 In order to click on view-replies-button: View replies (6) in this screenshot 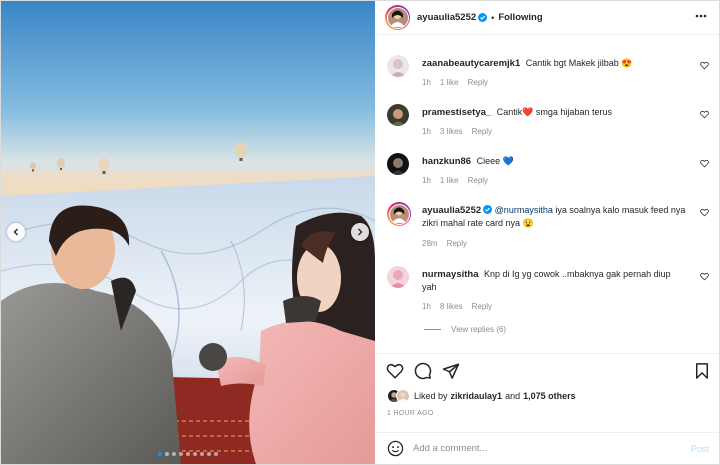, I will do `click(465, 329)`.